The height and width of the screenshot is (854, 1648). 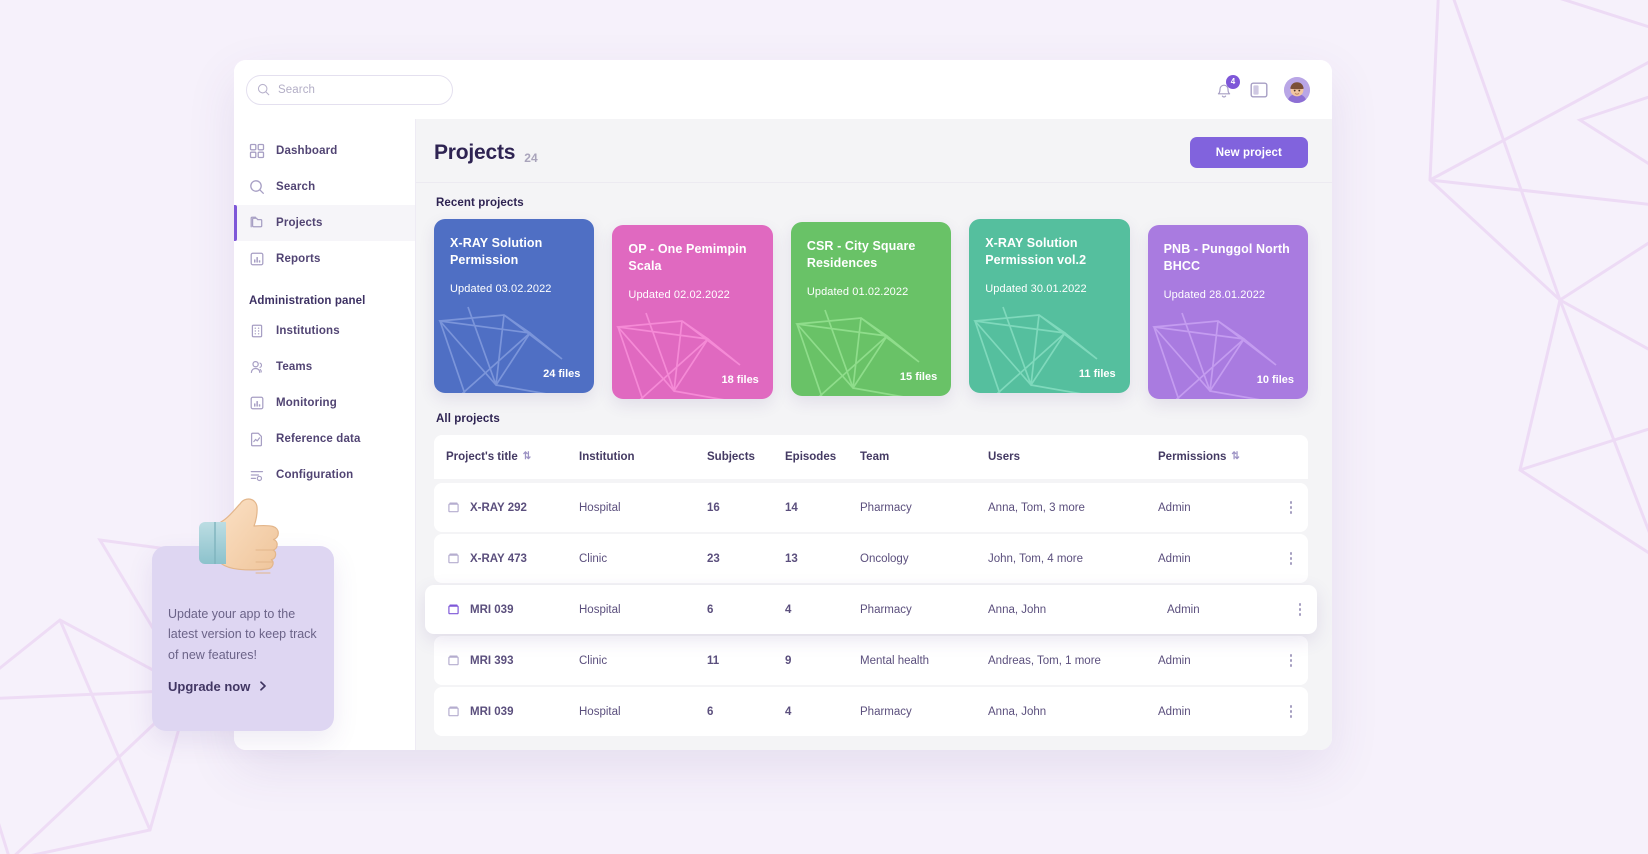 What do you see at coordinates (1248, 152) in the screenshot?
I see `new-project-button: New project` at bounding box center [1248, 152].